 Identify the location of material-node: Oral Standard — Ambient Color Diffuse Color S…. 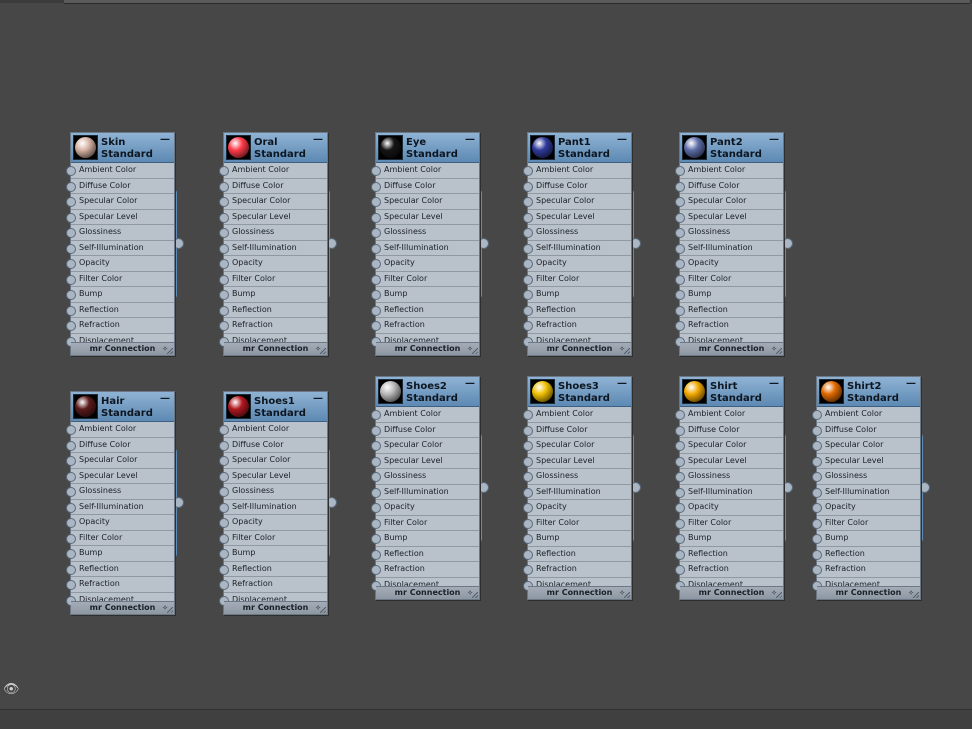
(278, 244).